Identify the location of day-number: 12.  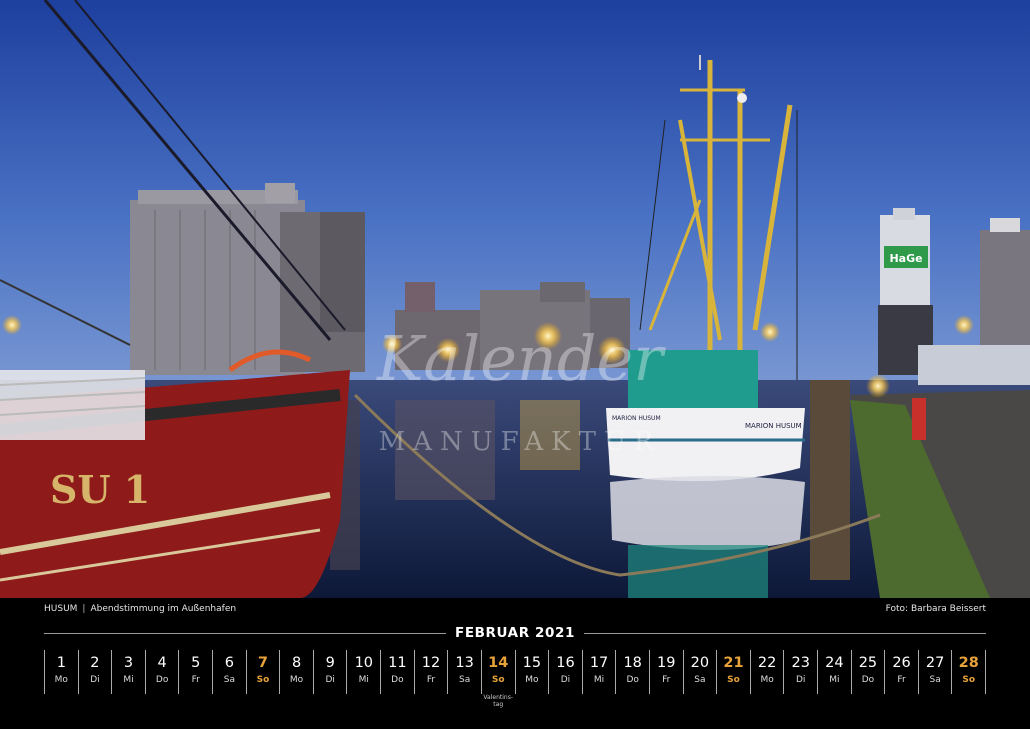
(431, 663).